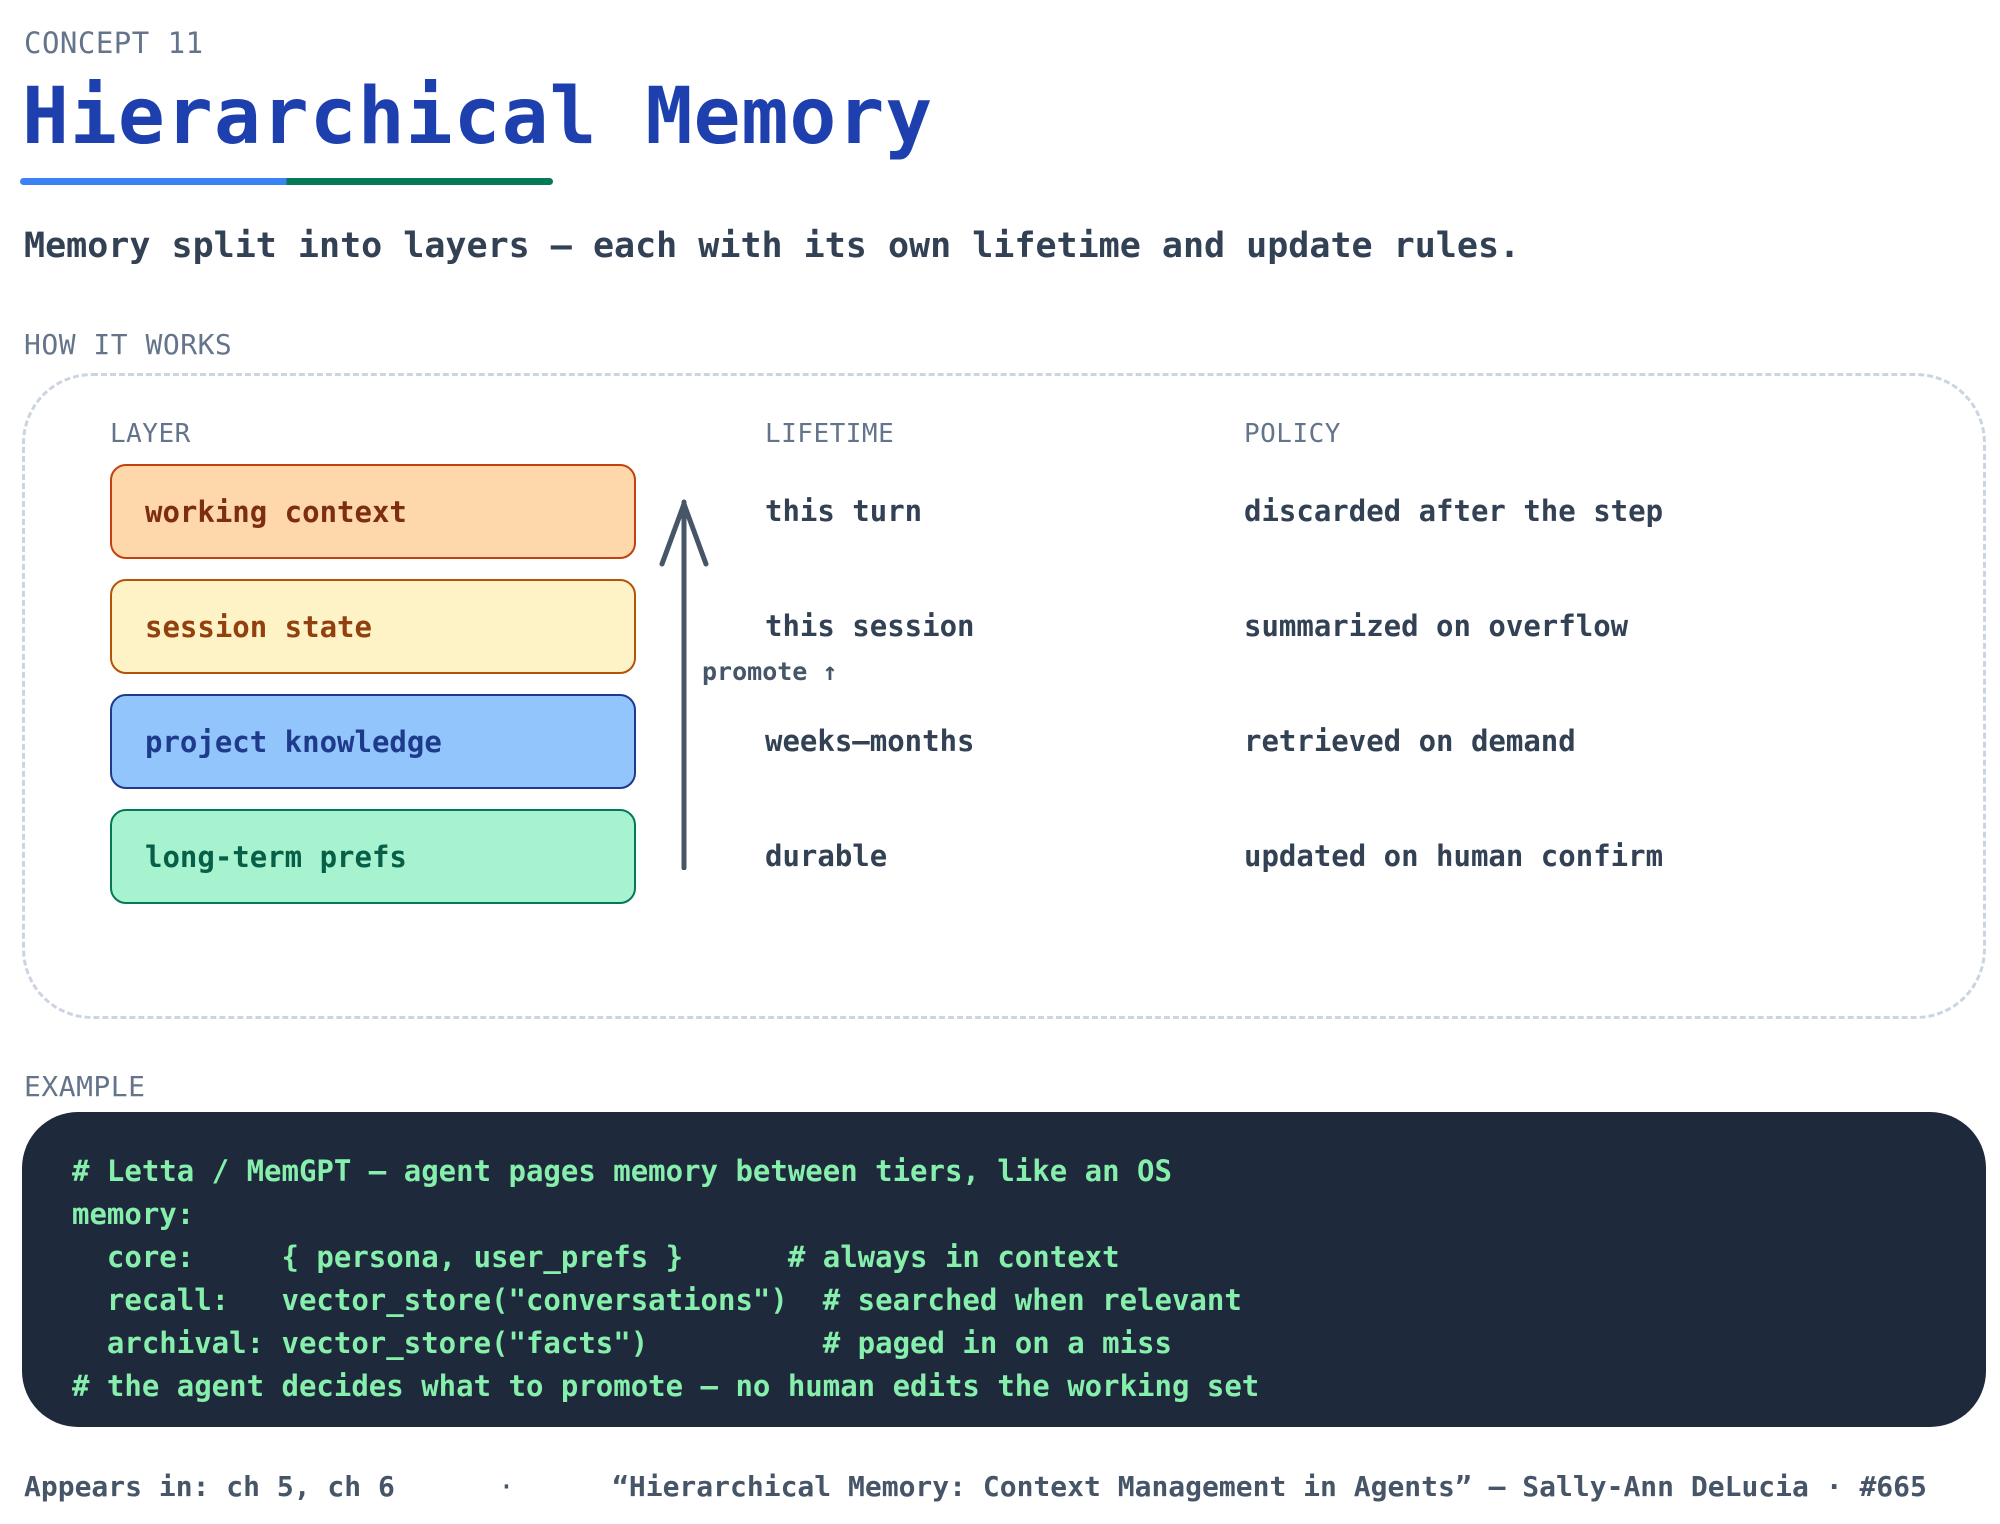 This screenshot has width=2000, height=1524. What do you see at coordinates (1454, 856) in the screenshot?
I see `policy-value: updated on human confirm` at bounding box center [1454, 856].